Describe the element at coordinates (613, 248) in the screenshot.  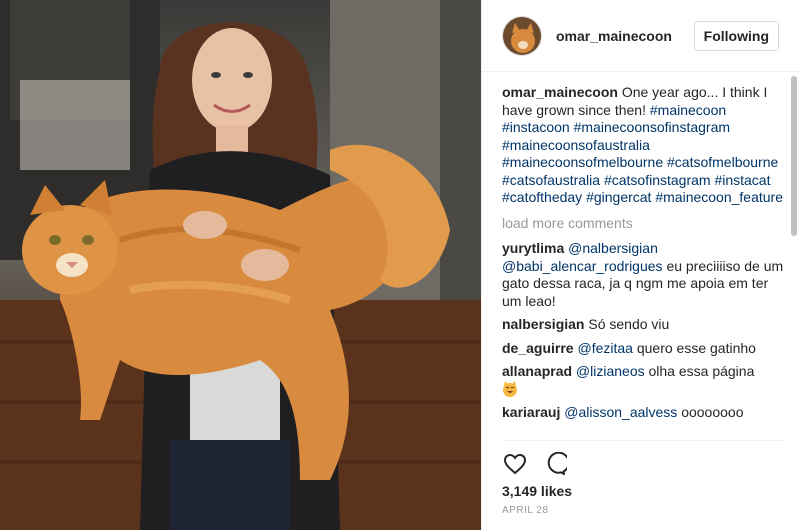
I see `mention-link: @nalbersigian` at that location.